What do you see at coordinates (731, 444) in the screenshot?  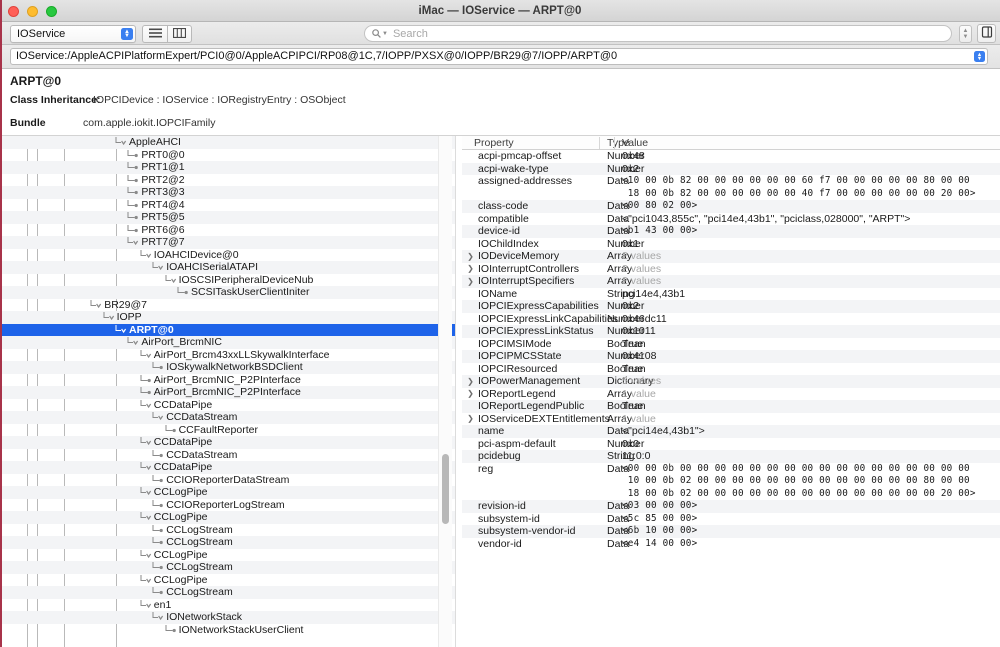 I see `property-row: pci-aspm-default Number 0x0` at bounding box center [731, 444].